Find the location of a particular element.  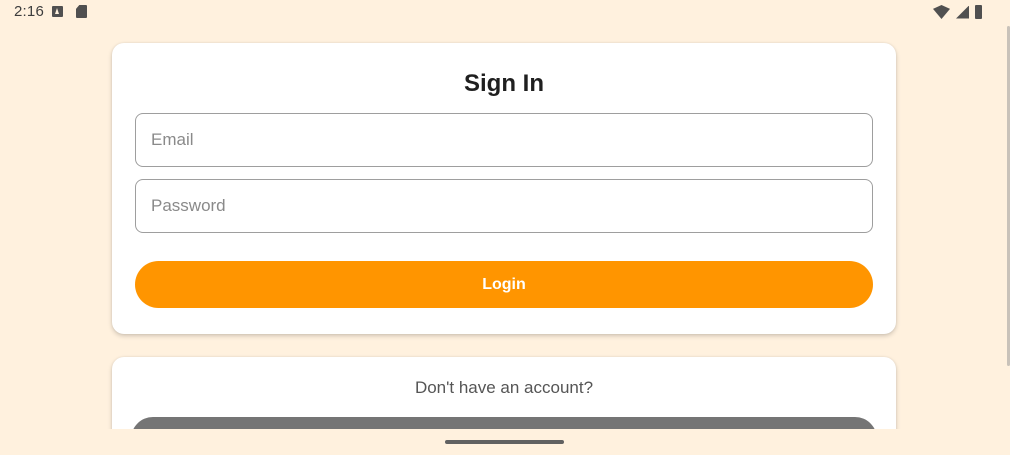

navigation-bar is located at coordinates (505, 442).